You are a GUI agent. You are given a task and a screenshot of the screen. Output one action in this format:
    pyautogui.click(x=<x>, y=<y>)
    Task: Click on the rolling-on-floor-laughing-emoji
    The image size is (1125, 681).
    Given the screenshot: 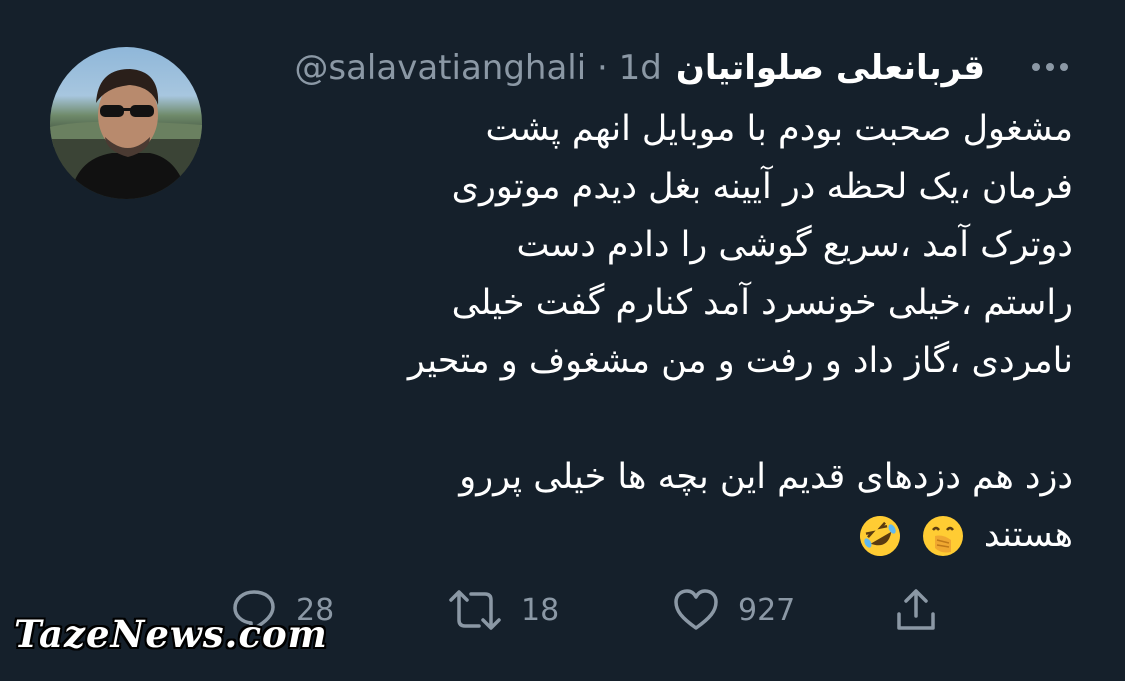 What is the action you would take?
    pyautogui.click(x=879, y=536)
    